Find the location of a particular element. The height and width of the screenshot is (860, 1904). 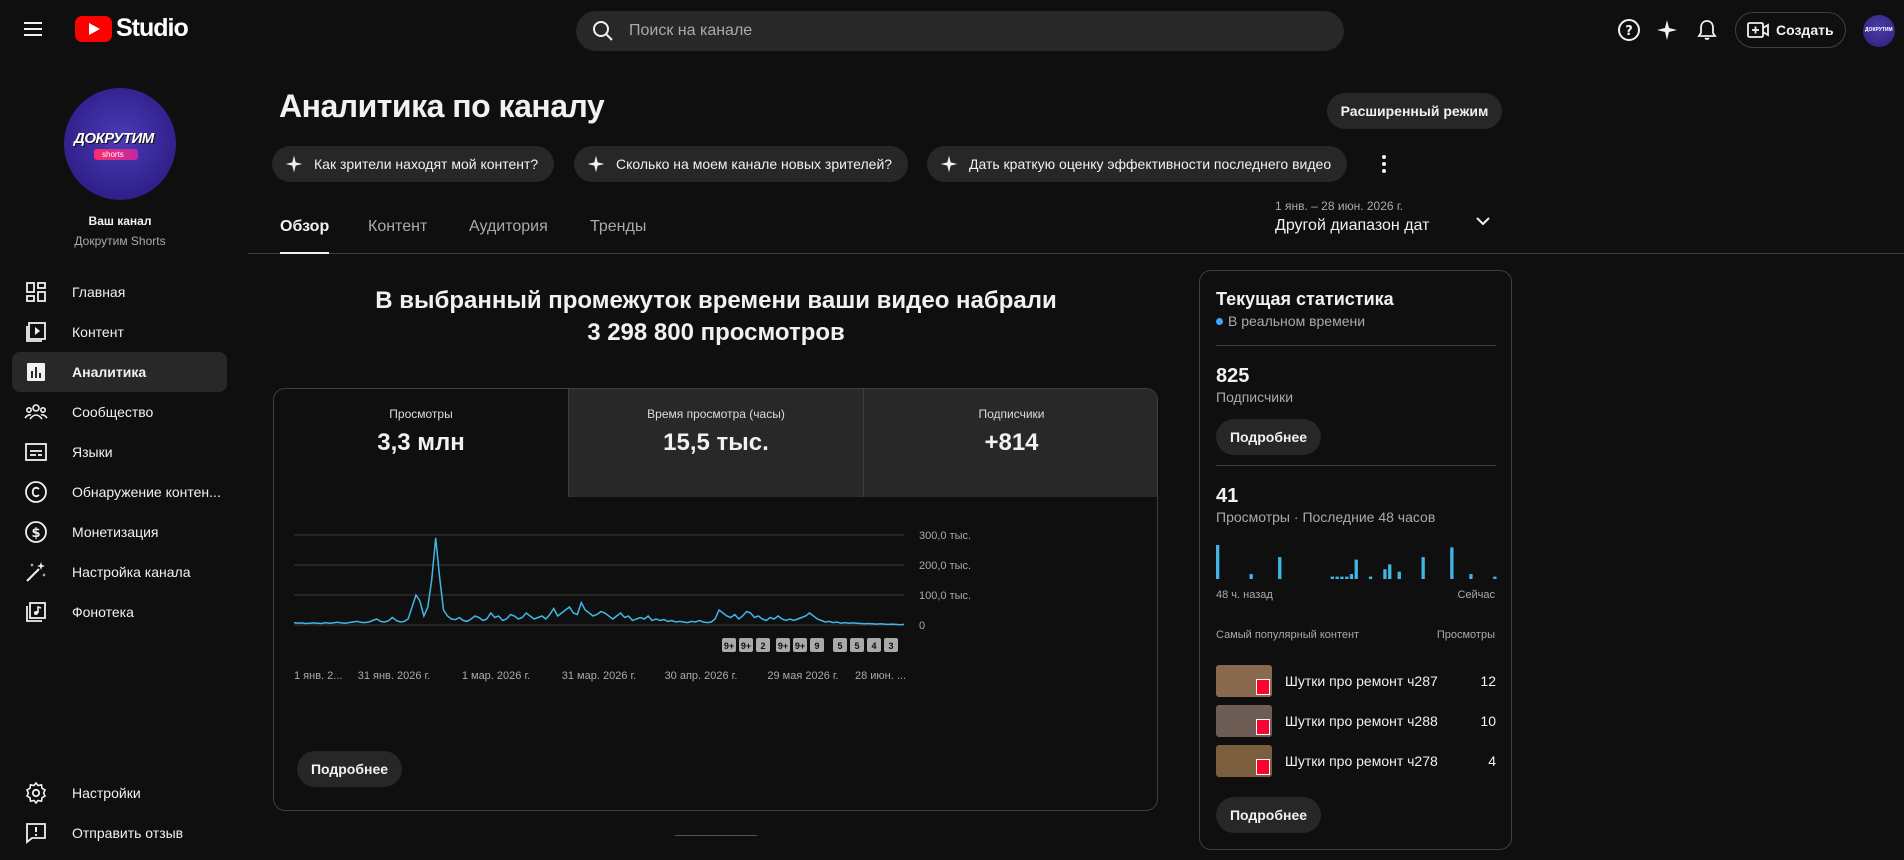

sparkle-icon is located at coordinates (1667, 30).